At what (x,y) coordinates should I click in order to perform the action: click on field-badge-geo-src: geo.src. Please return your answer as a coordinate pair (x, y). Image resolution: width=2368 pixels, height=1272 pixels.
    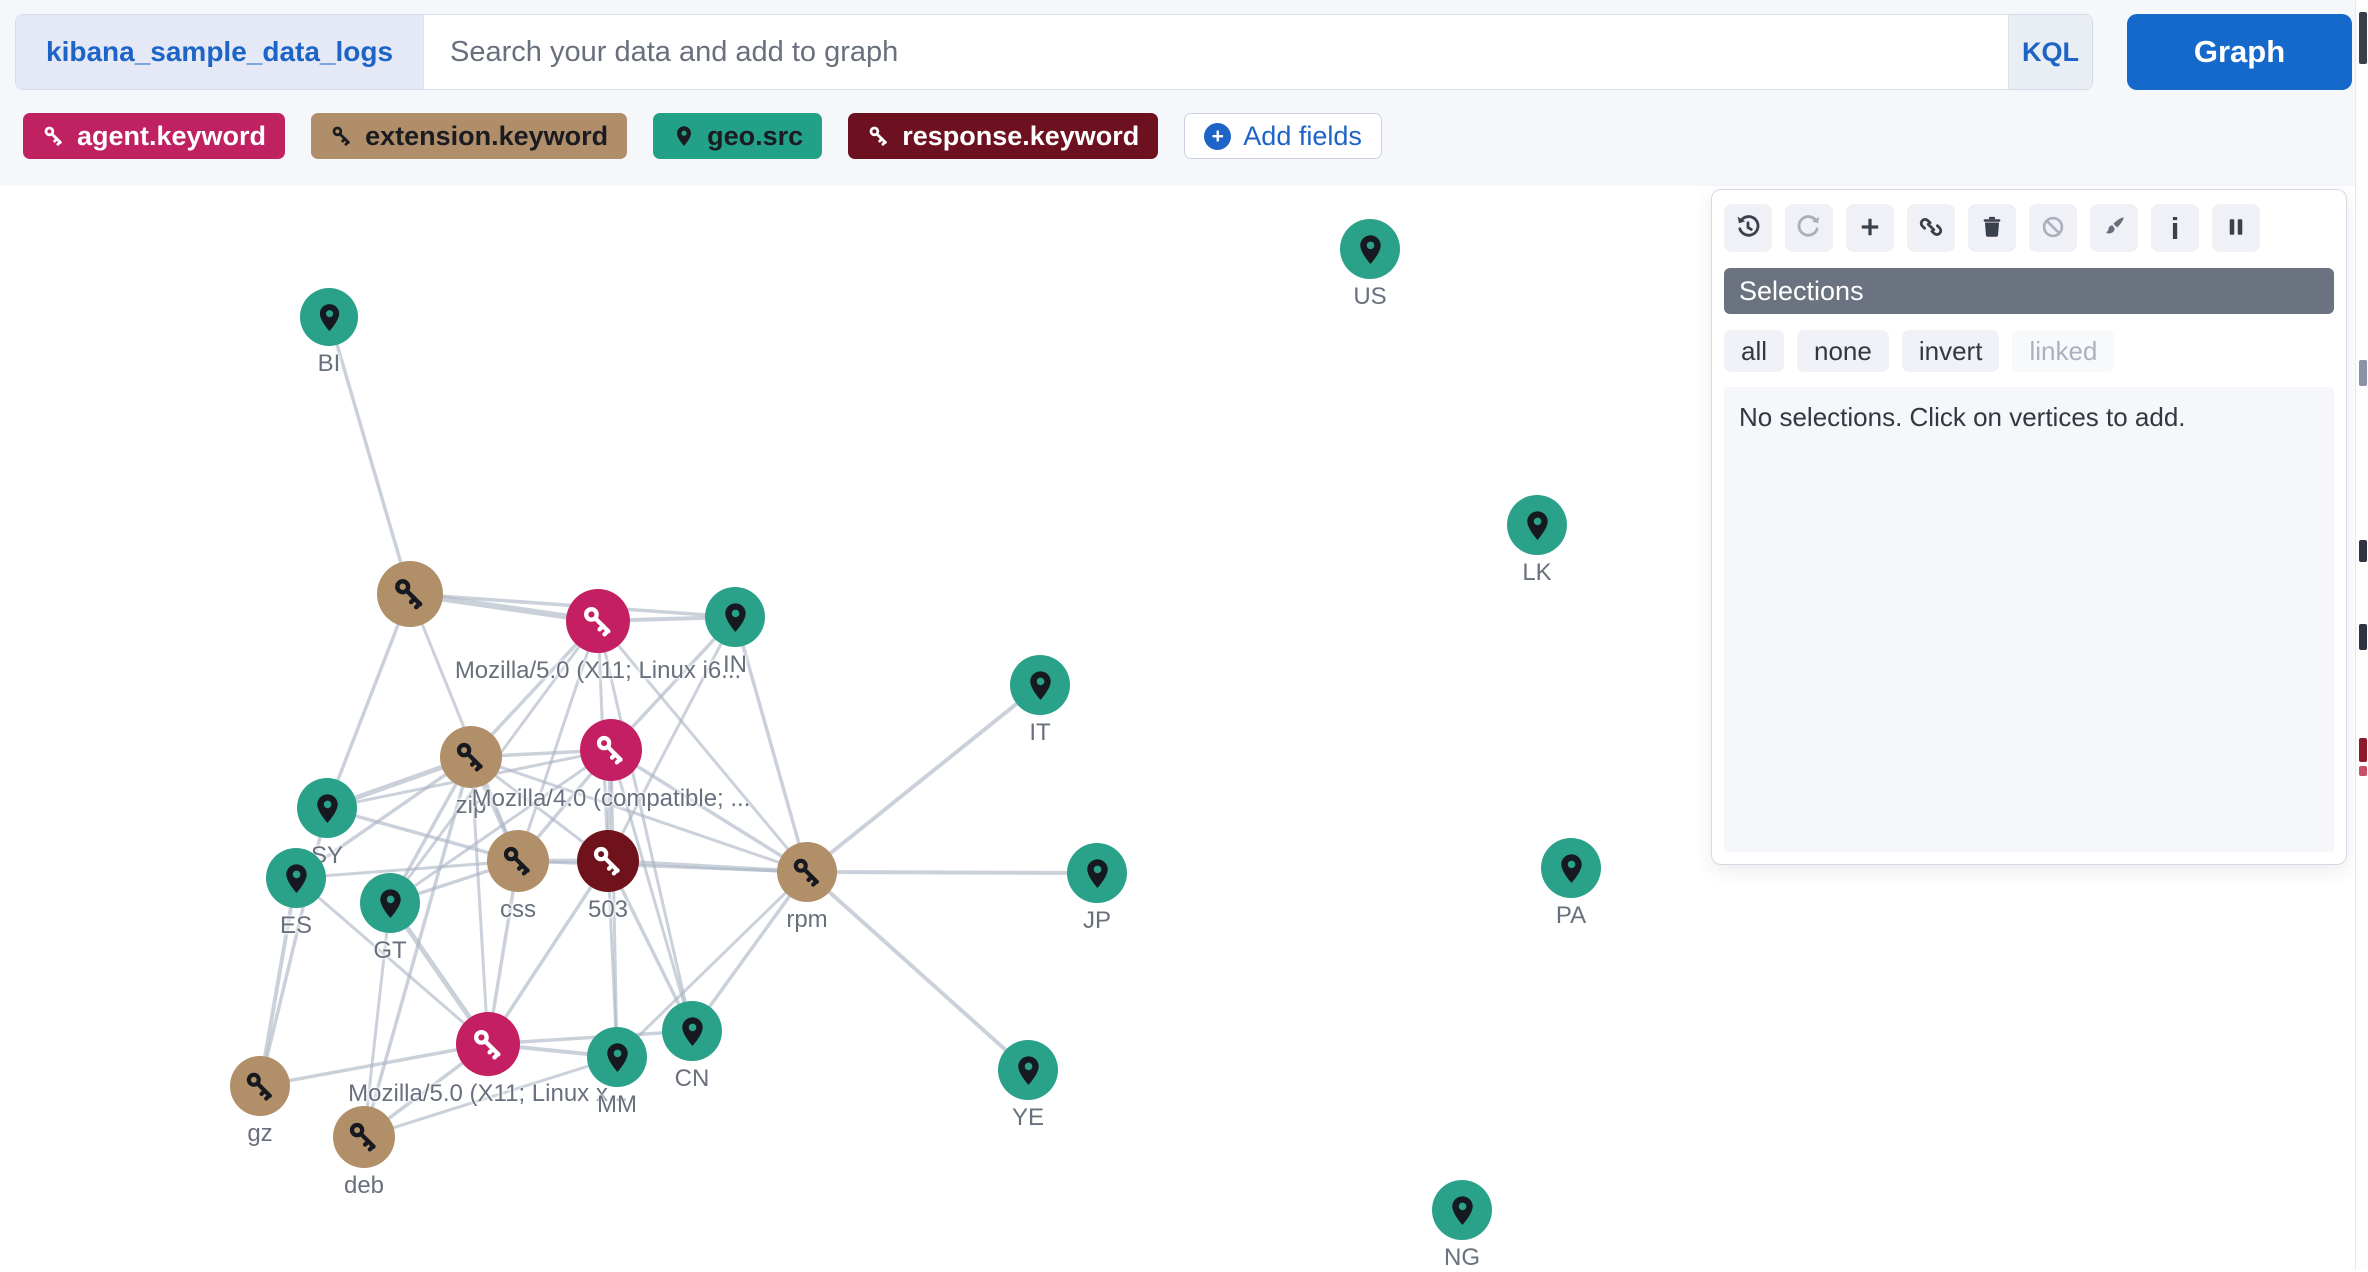
    Looking at the image, I should click on (738, 136).